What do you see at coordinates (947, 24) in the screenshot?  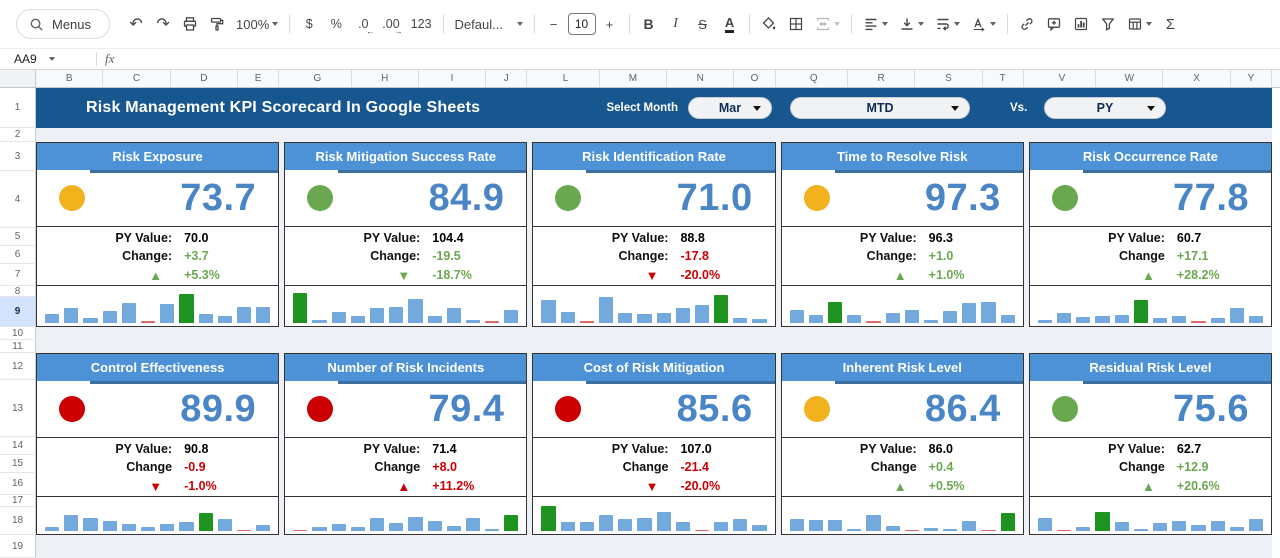 I see `text-wrap-button` at bounding box center [947, 24].